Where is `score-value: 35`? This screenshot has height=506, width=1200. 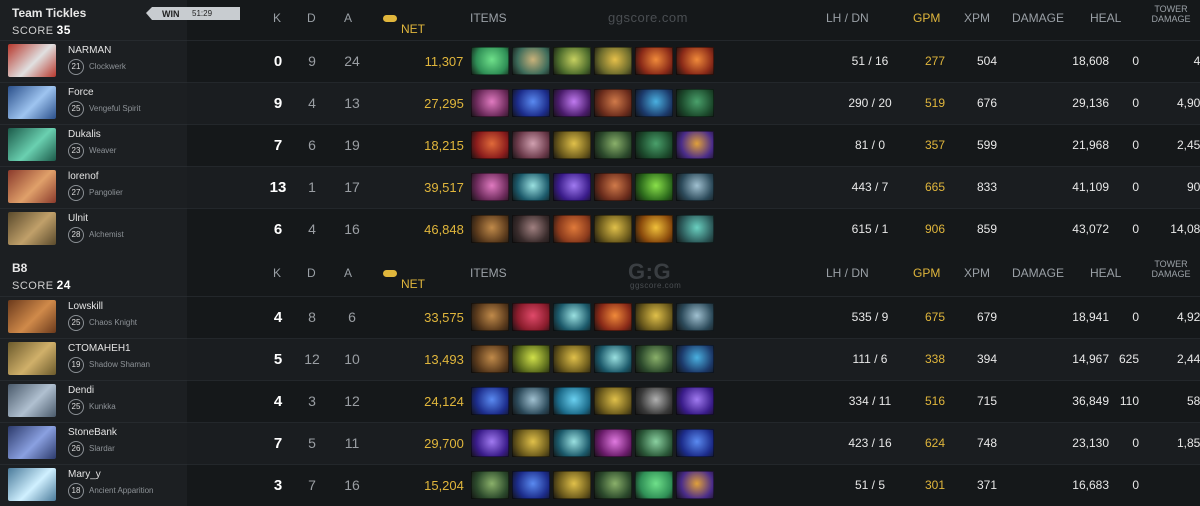 score-value: 35 is located at coordinates (63, 30).